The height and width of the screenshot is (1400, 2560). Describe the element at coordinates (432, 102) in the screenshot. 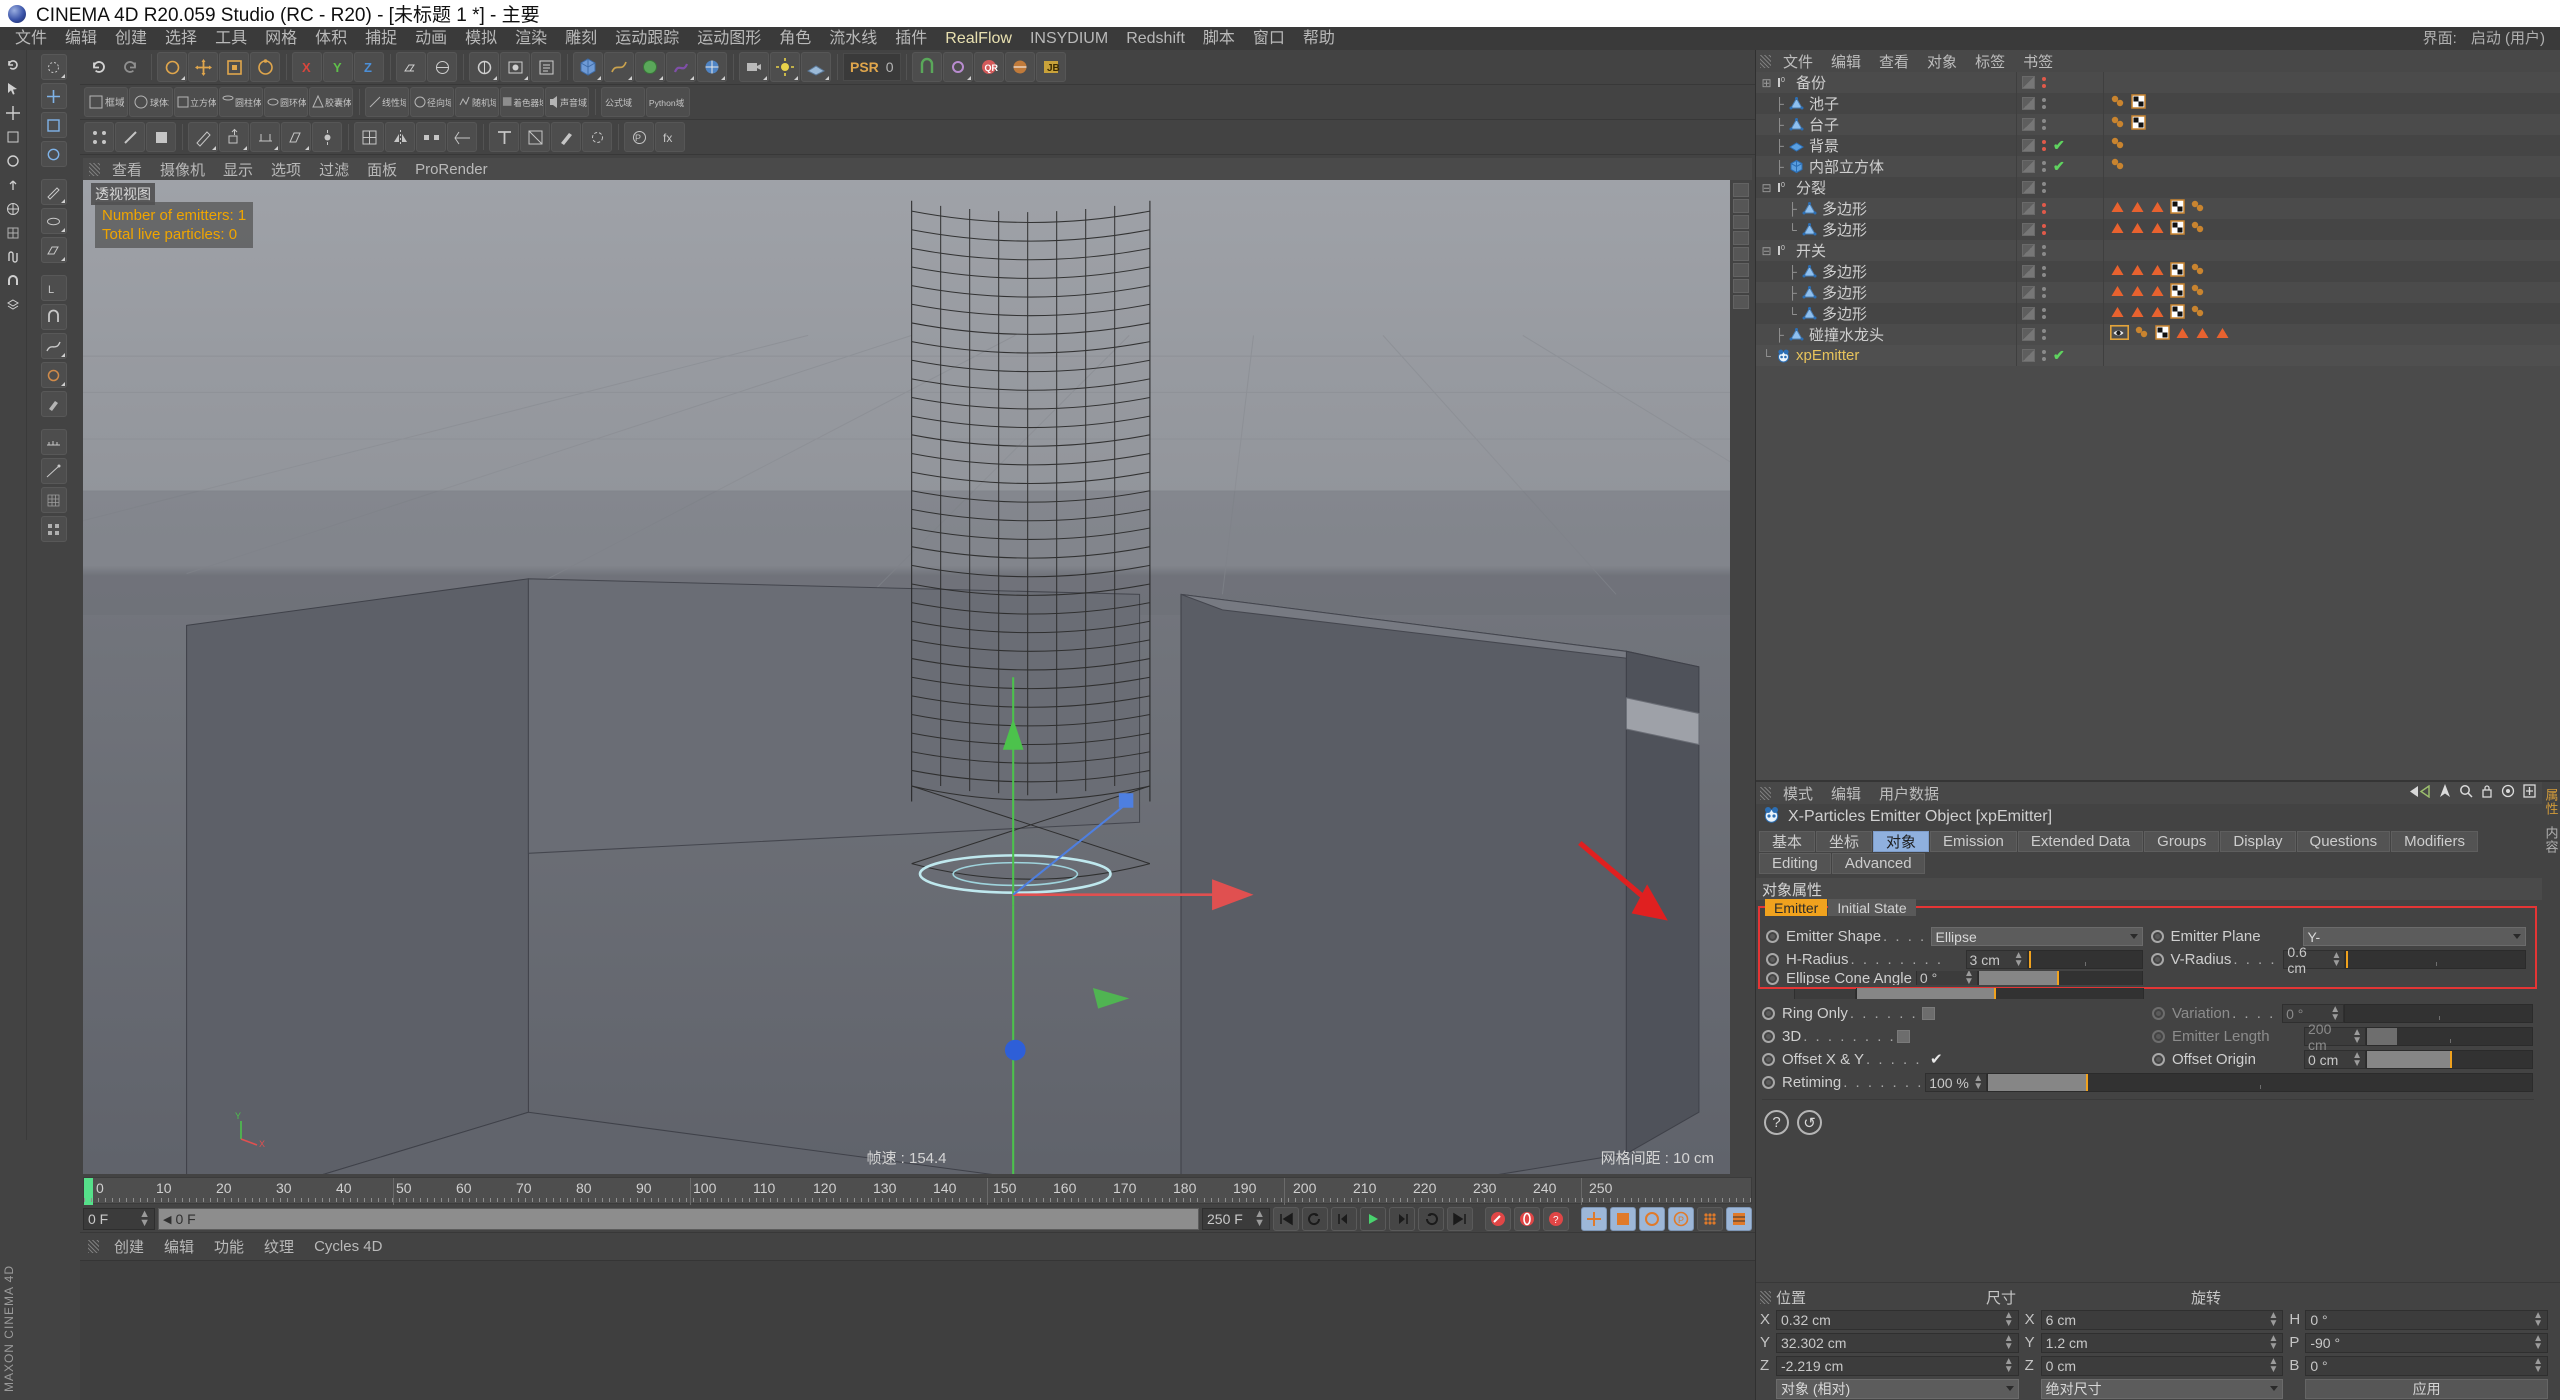

I see `field-radial-button: 径向域` at that location.